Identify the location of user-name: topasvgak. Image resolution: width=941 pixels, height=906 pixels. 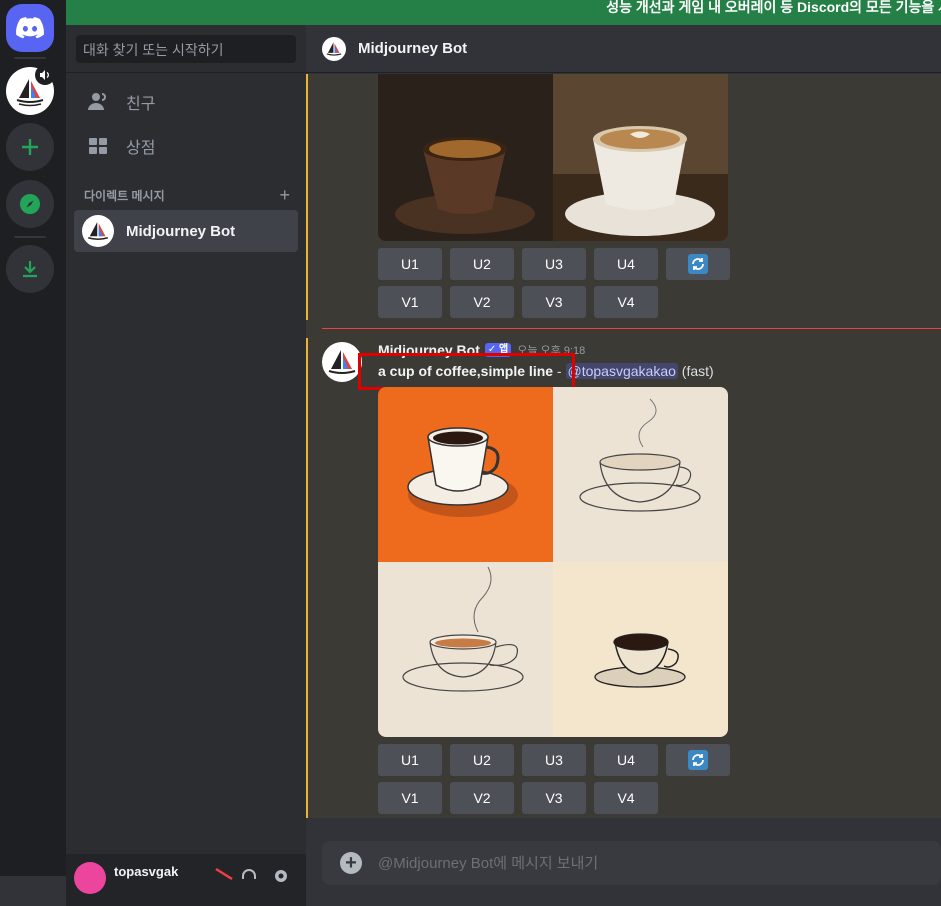
(146, 871).